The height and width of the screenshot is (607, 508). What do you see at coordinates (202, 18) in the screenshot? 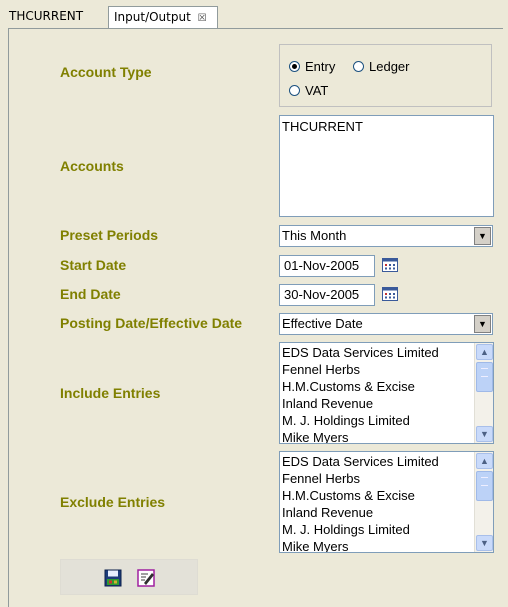
I see `close-icon: ☒` at bounding box center [202, 18].